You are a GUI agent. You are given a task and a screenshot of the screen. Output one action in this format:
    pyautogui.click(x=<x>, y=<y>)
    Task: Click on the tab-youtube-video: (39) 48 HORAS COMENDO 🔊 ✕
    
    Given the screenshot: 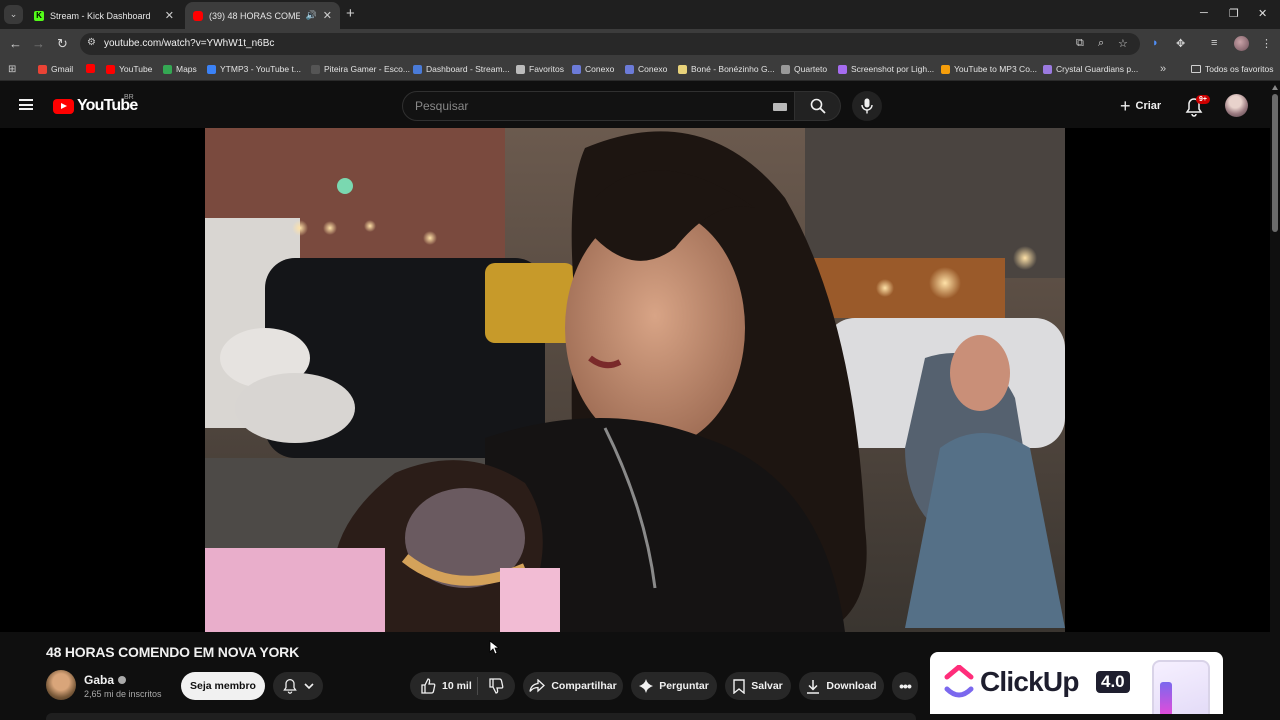 What is the action you would take?
    pyautogui.click(x=262, y=15)
    